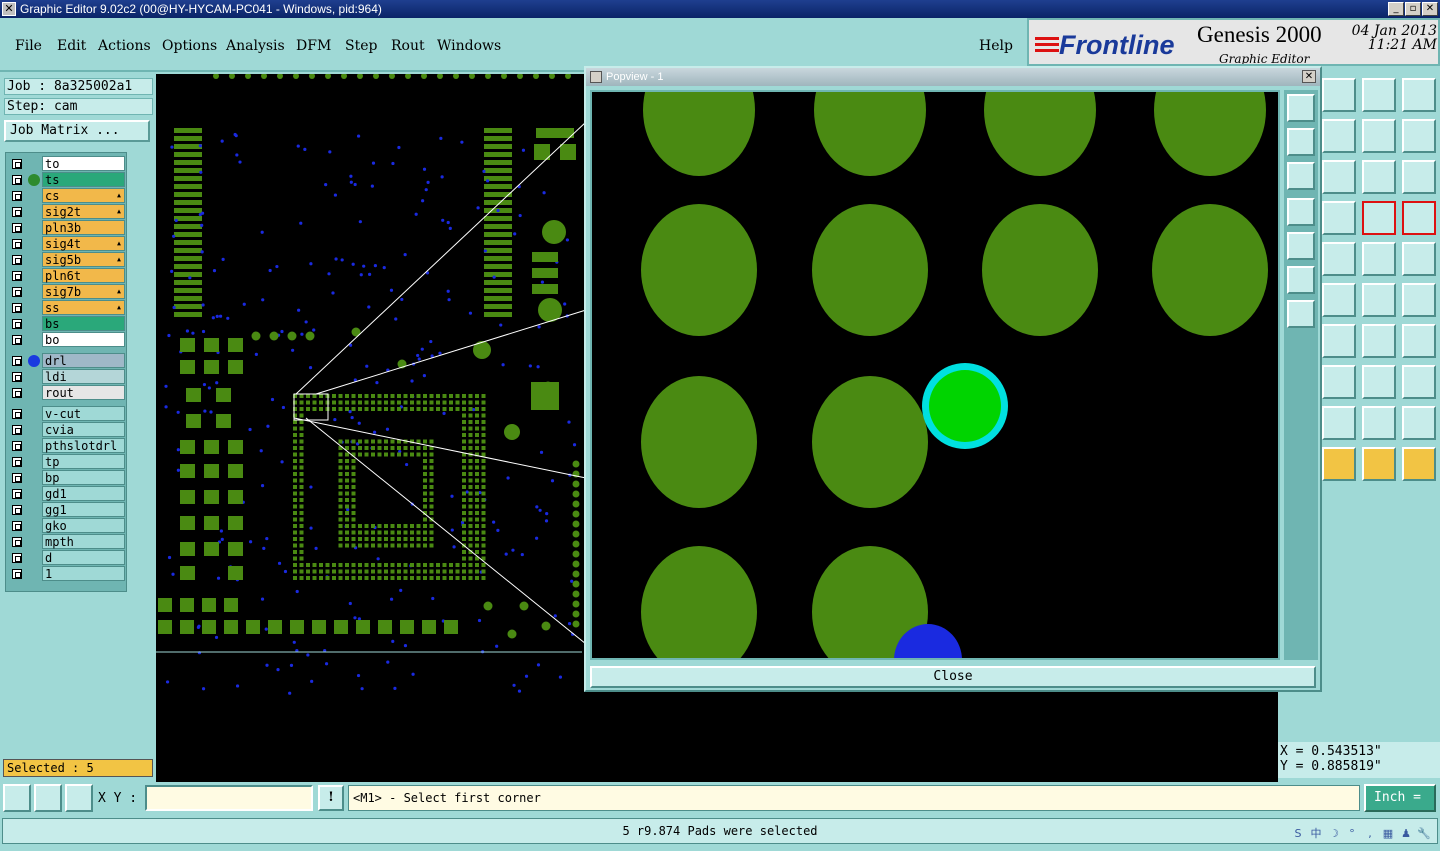 Image resolution: width=1440 pixels, height=851 pixels. What do you see at coordinates (1301, 246) in the screenshot?
I see `popview-pan-right-icon` at bounding box center [1301, 246].